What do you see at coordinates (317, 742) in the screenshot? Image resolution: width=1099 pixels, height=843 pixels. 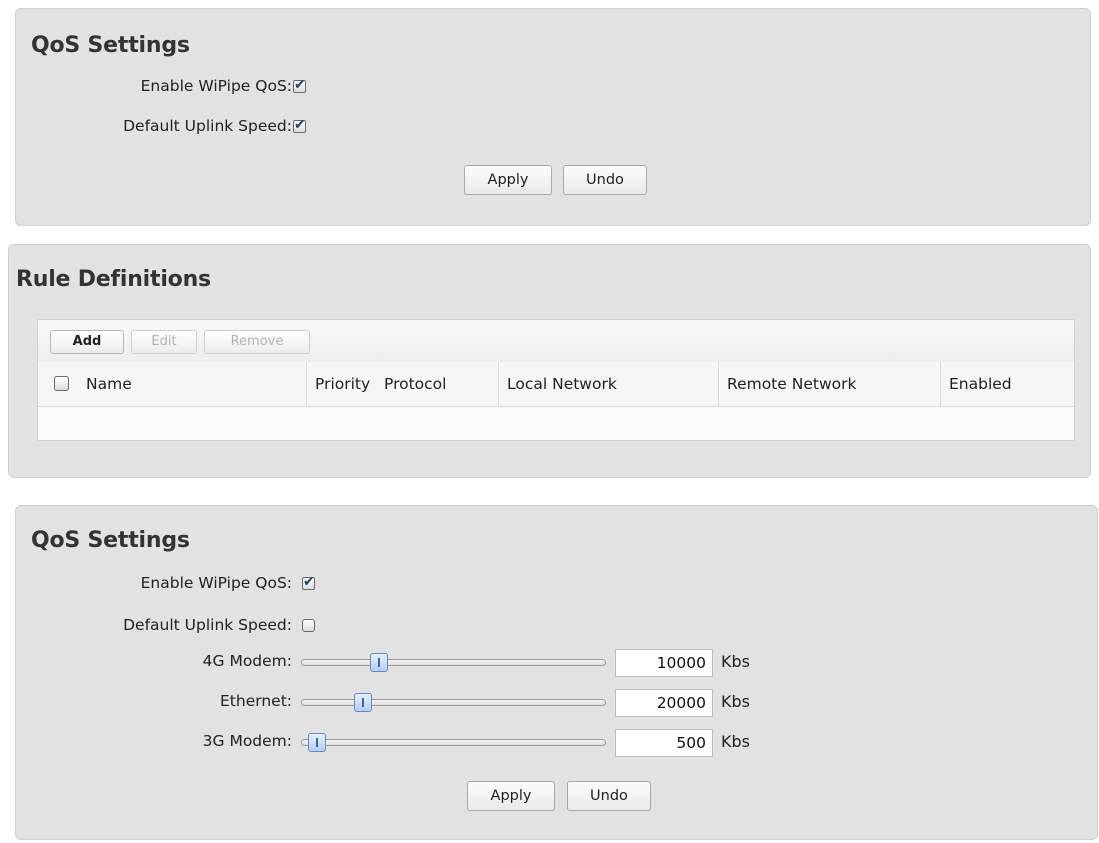 I see `3g-modem-slider-handle` at bounding box center [317, 742].